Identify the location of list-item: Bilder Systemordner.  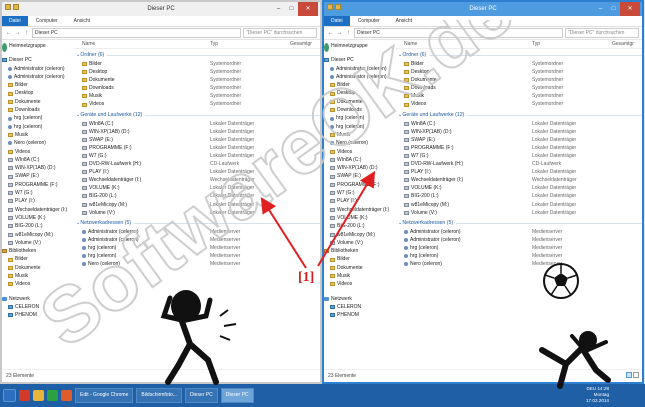
(197, 64).